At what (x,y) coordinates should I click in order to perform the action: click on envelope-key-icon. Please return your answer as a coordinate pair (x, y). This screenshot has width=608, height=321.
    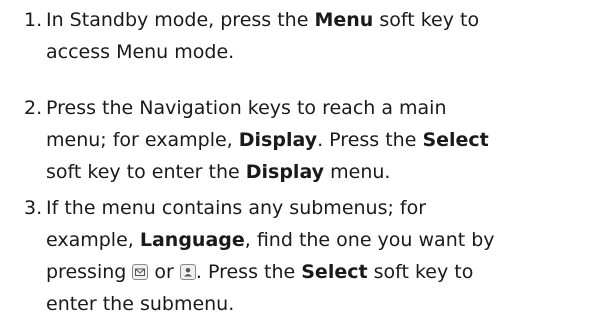
    Looking at the image, I should click on (140, 272).